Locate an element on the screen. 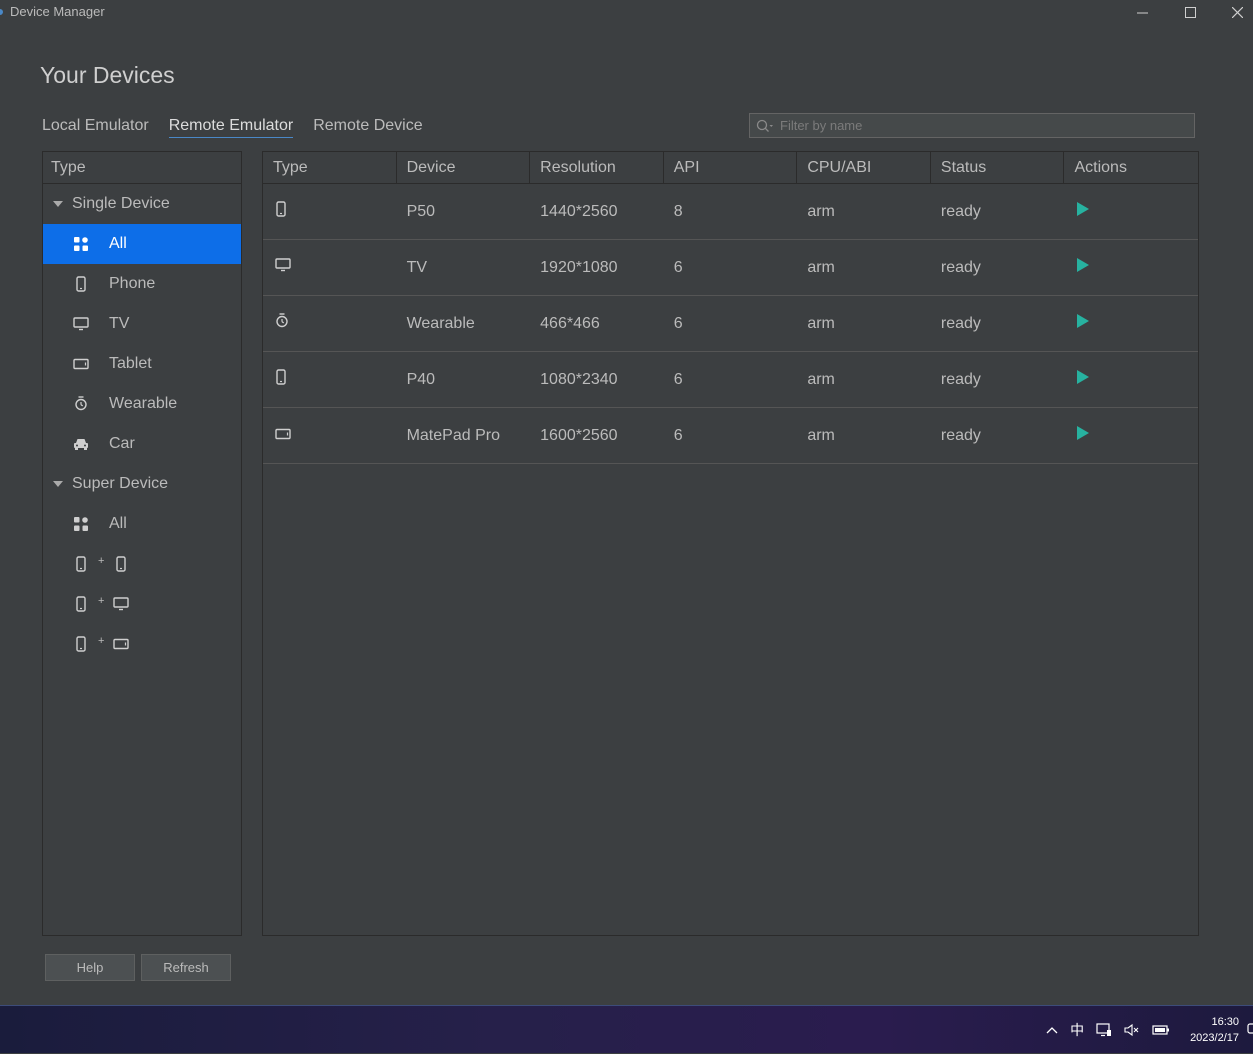  app-icon is located at coordinates (1, 12).